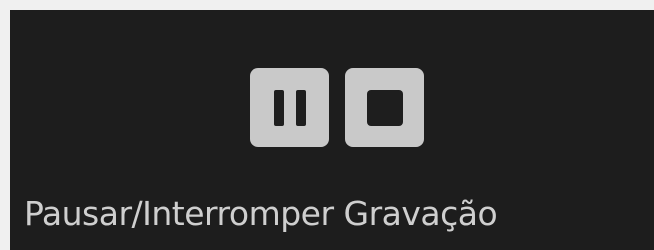 Image resolution: width=654 pixels, height=250 pixels. What do you see at coordinates (300, 107) in the screenshot?
I see `pause-icon-bar-right` at bounding box center [300, 107].